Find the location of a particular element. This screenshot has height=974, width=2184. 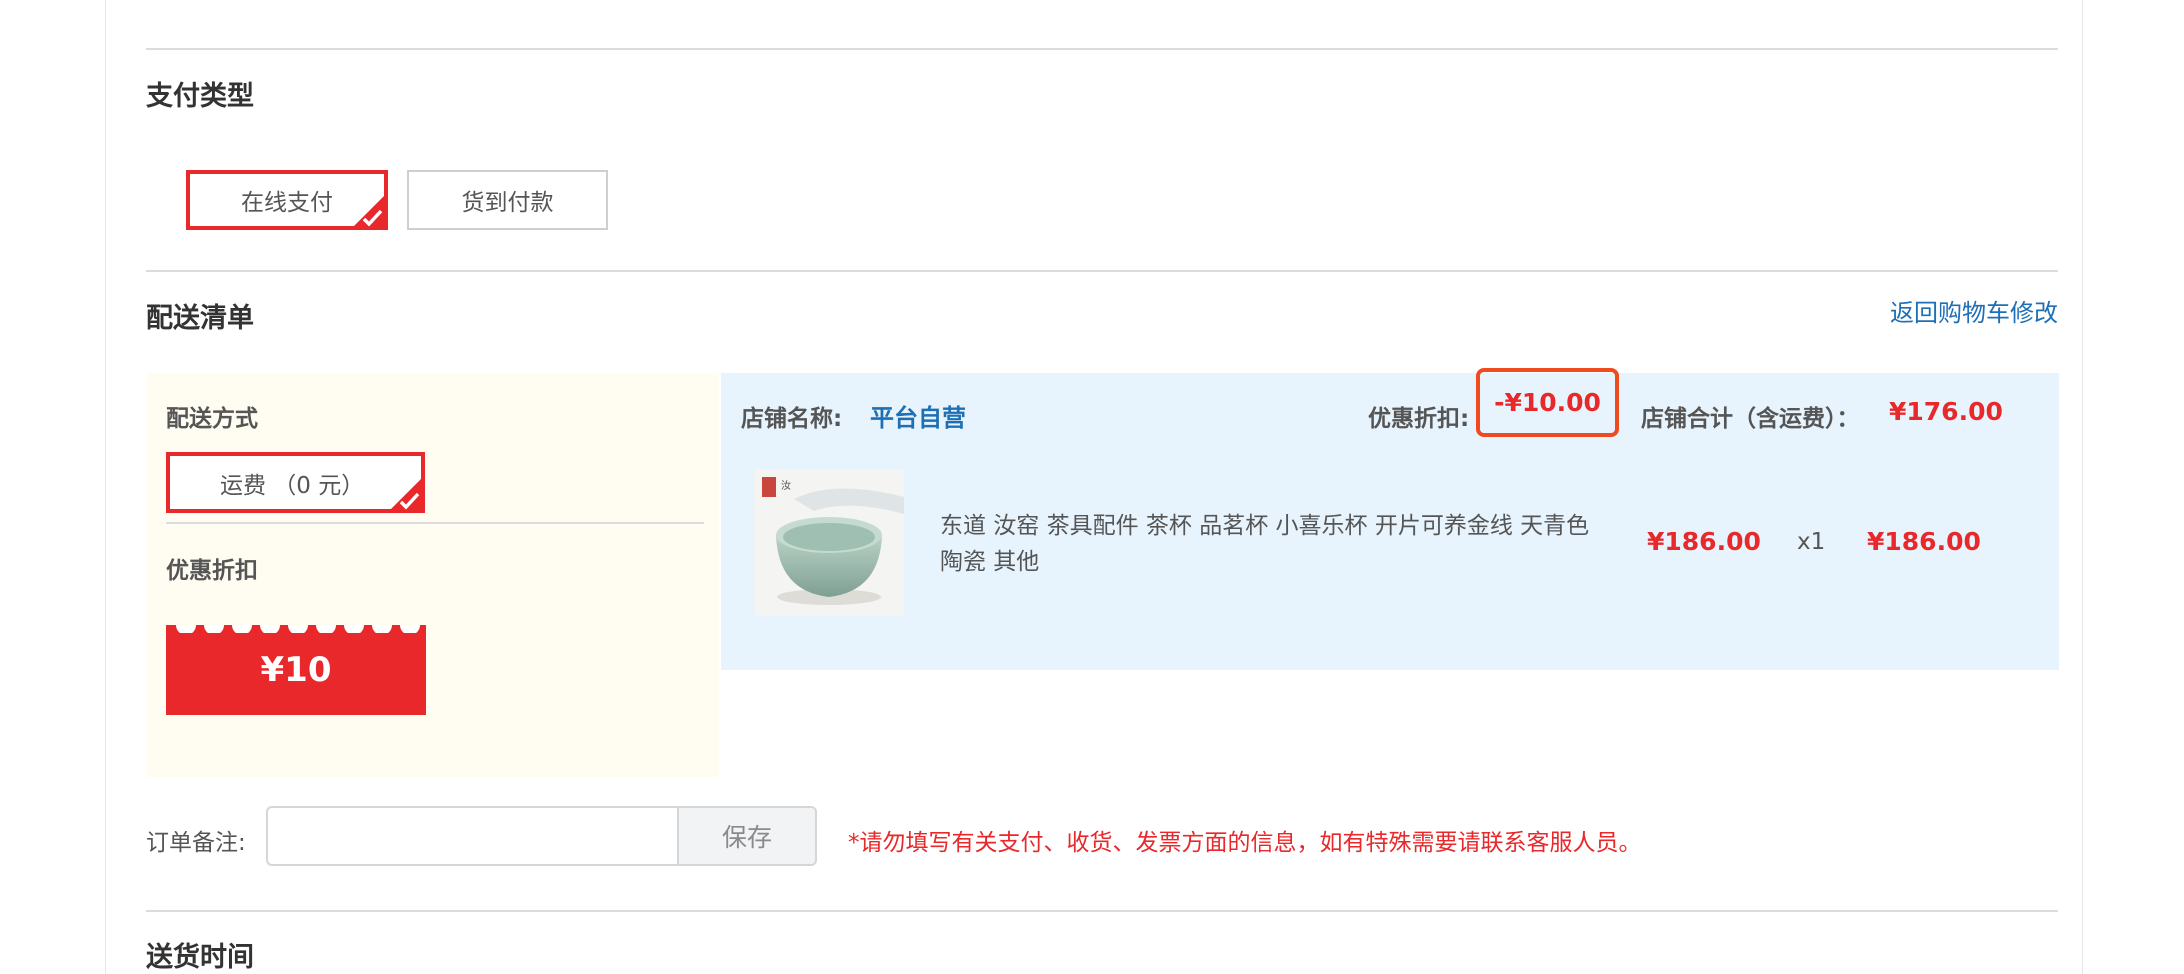

shipping-option: 运费 （0 元） is located at coordinates (295, 482).